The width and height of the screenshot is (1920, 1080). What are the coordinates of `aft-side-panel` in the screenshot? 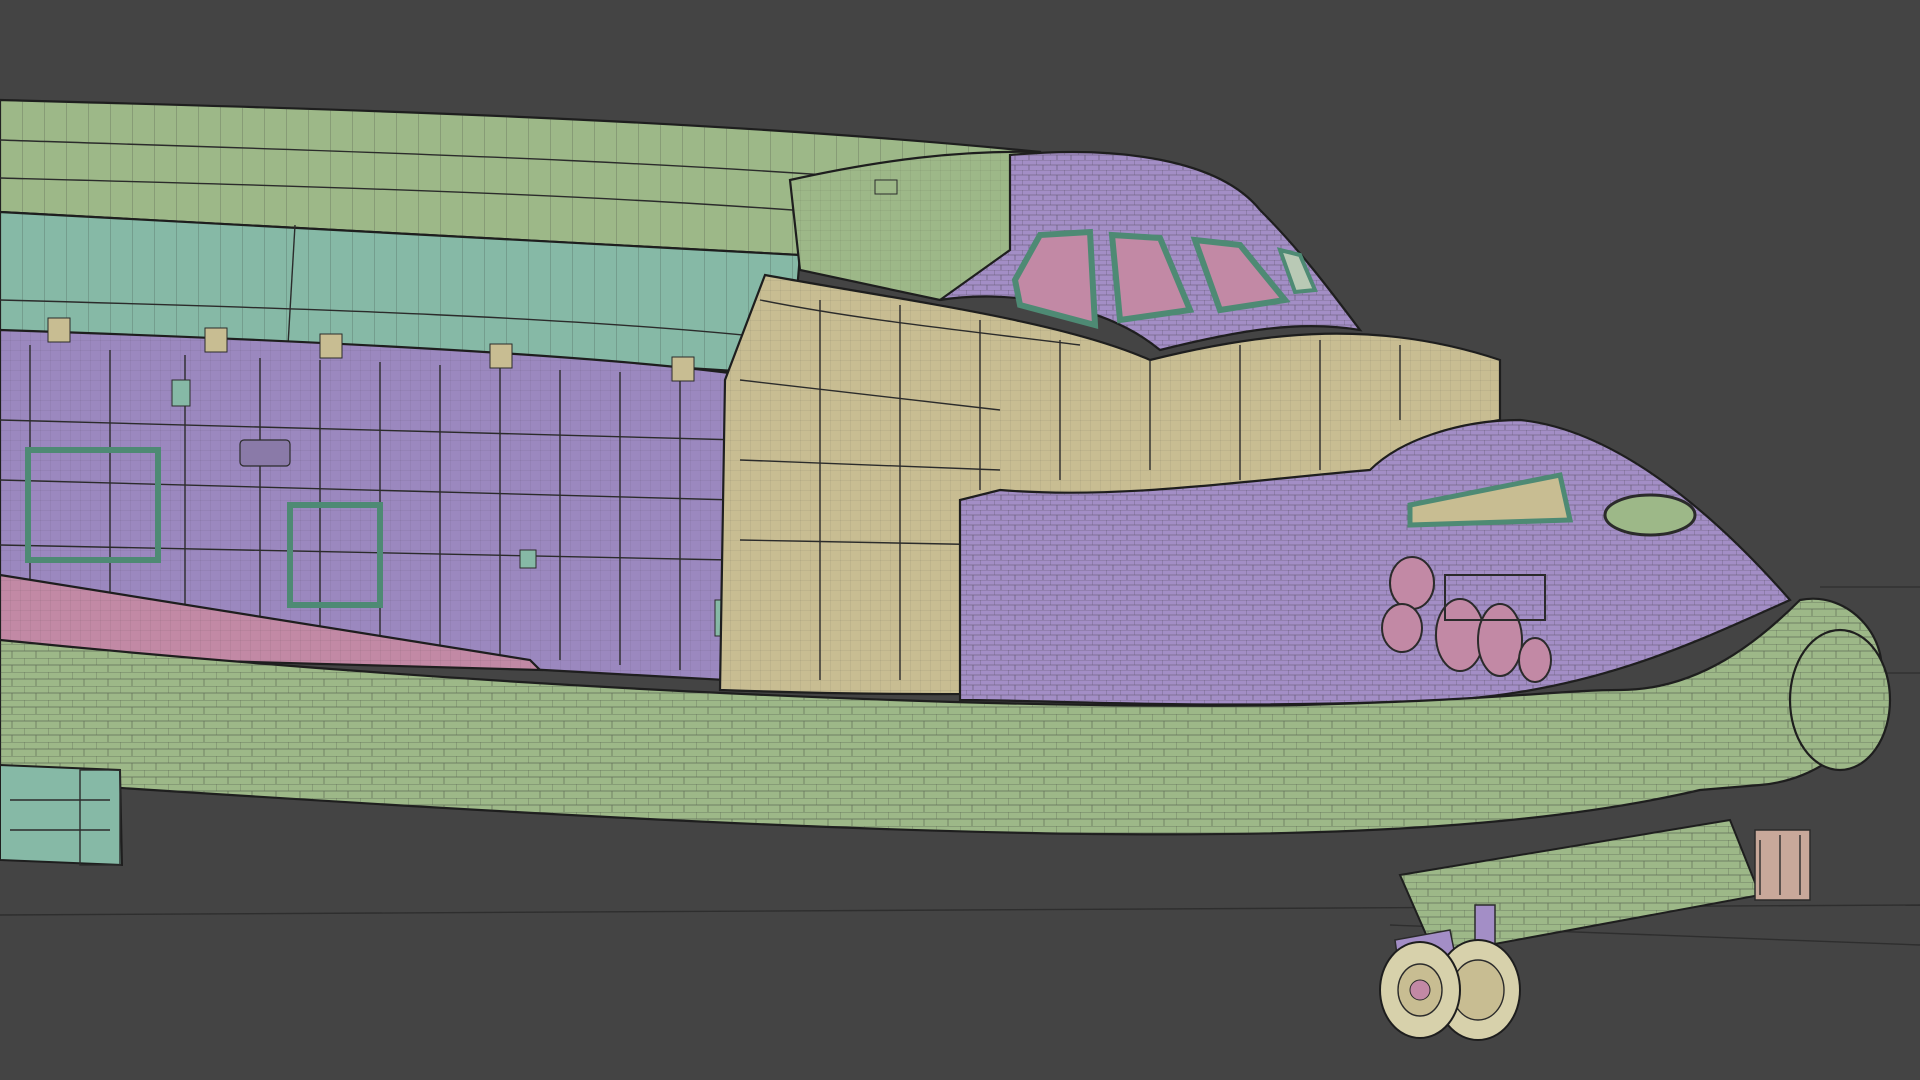 It's located at (62, 815).